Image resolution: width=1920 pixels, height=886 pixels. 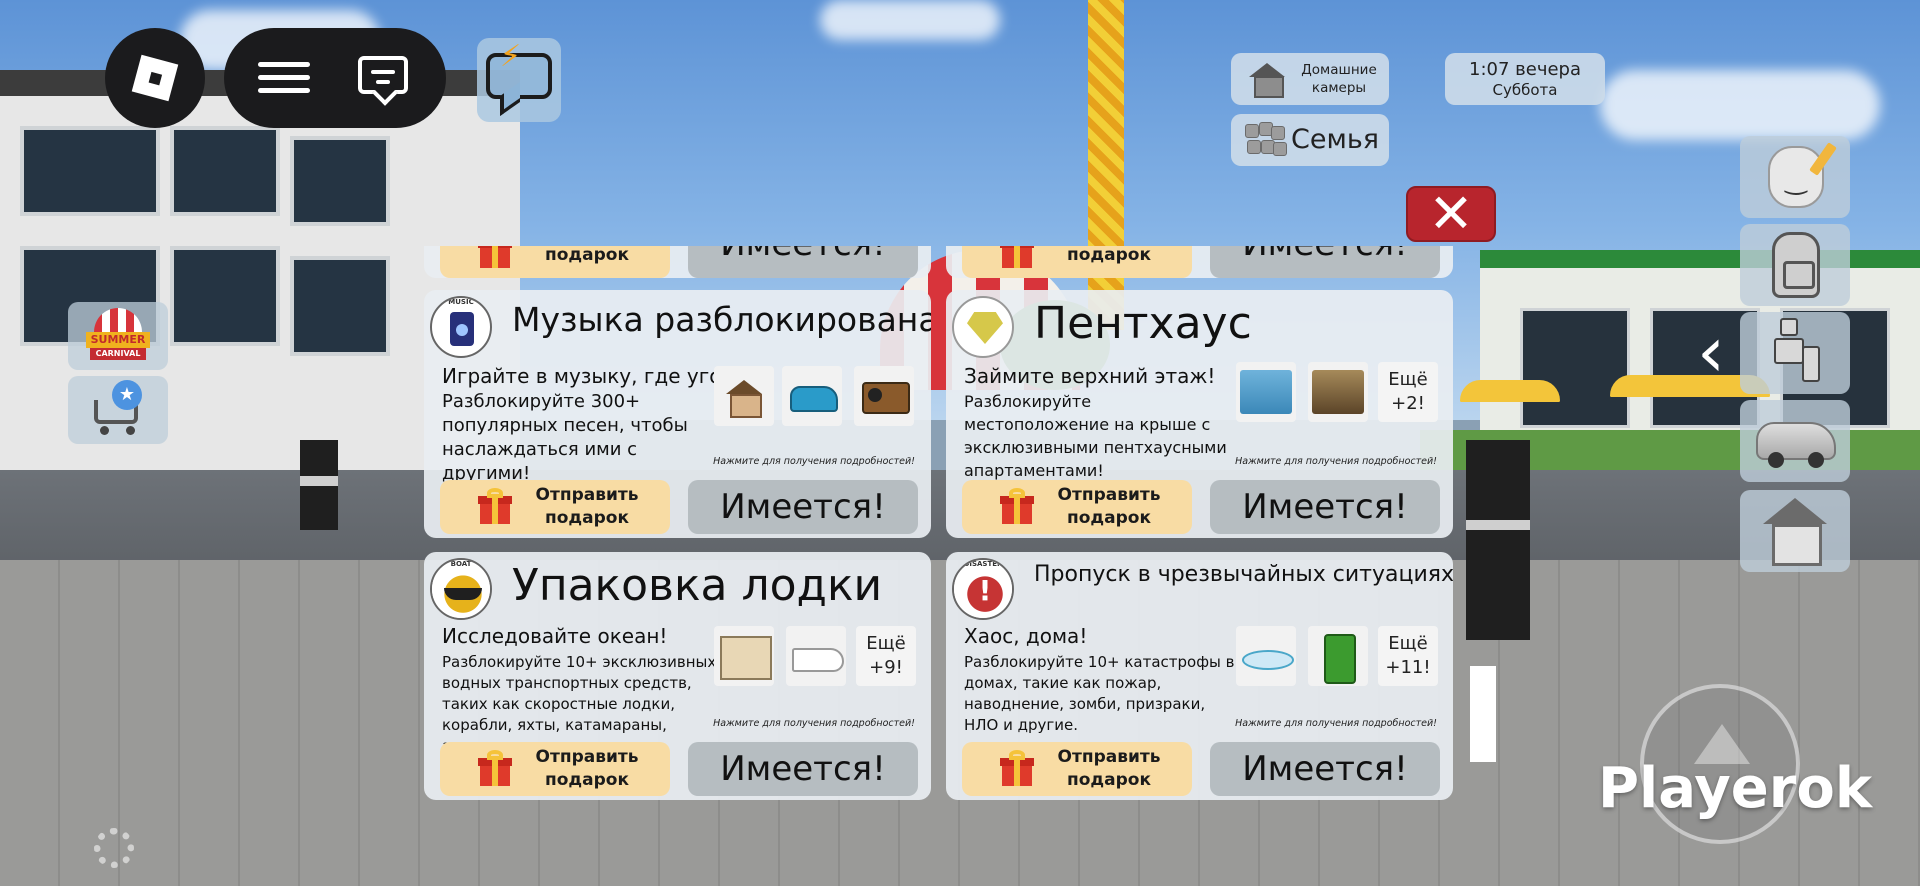 I want to click on vehicle-button, so click(x=1795, y=441).